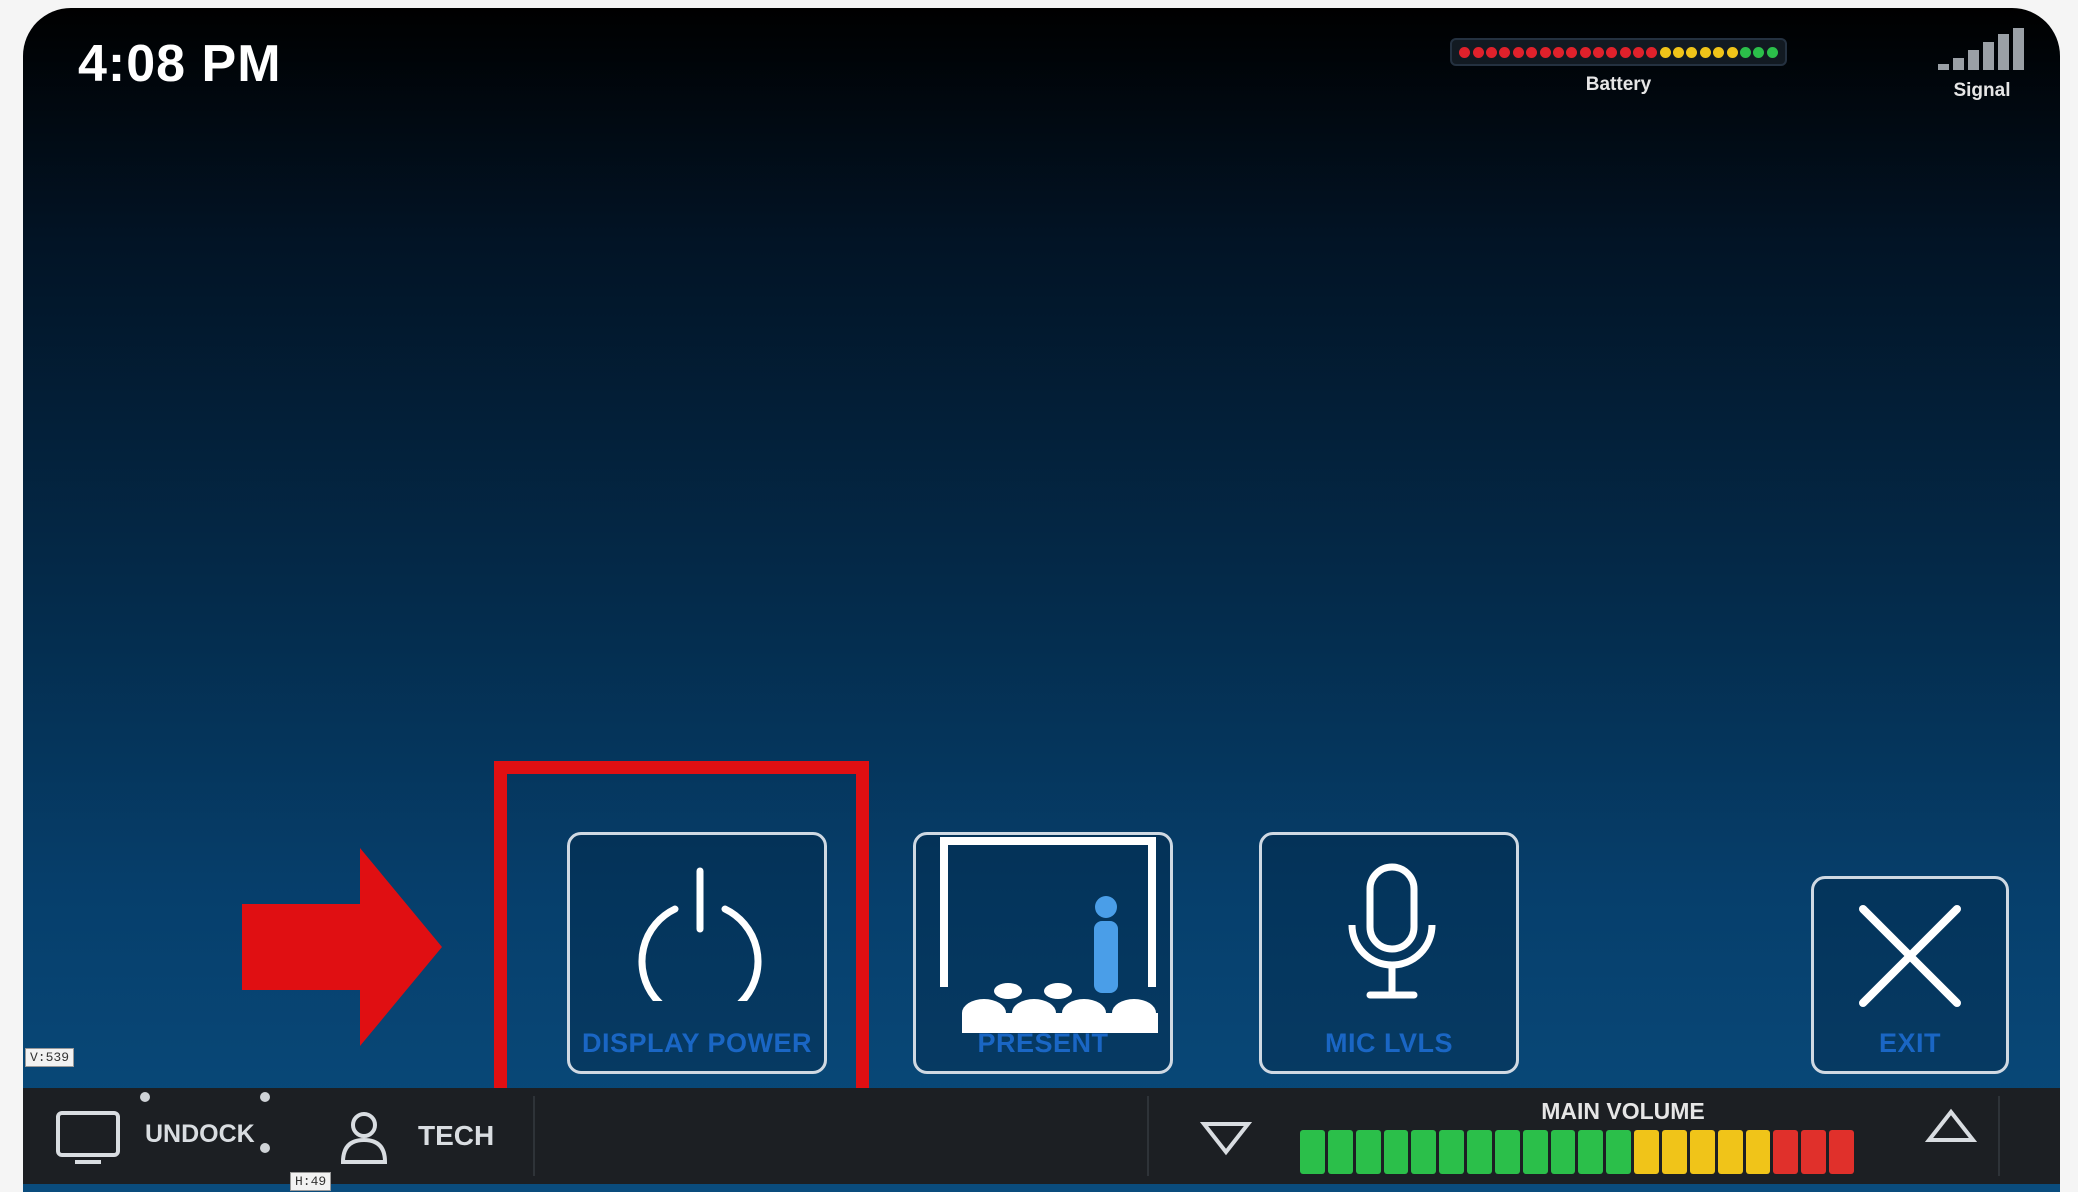 The height and width of the screenshot is (1192, 2078). Describe the element at coordinates (180, 64) in the screenshot. I see `clock: 4:08 PM` at that location.